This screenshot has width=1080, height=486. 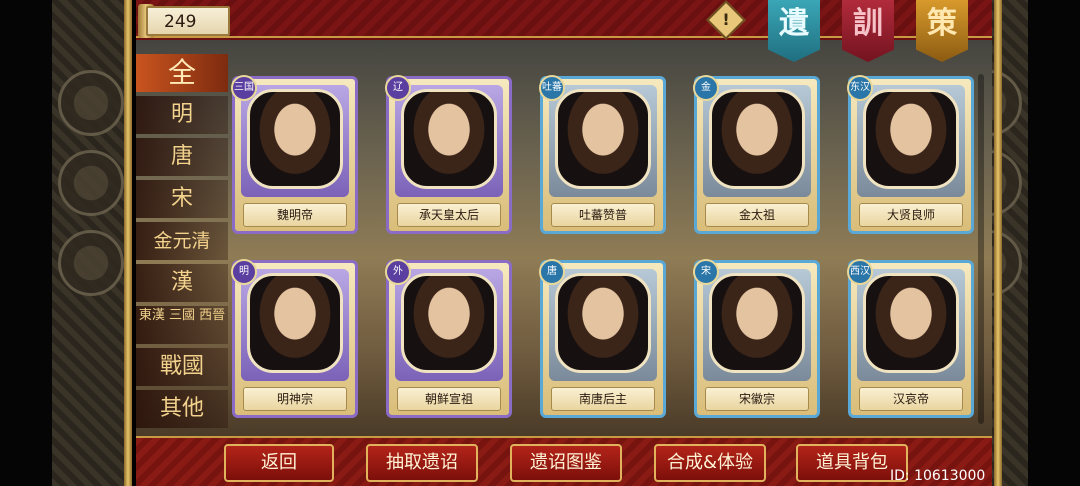 I want to click on tab-other: 其他, so click(x=182, y=409).